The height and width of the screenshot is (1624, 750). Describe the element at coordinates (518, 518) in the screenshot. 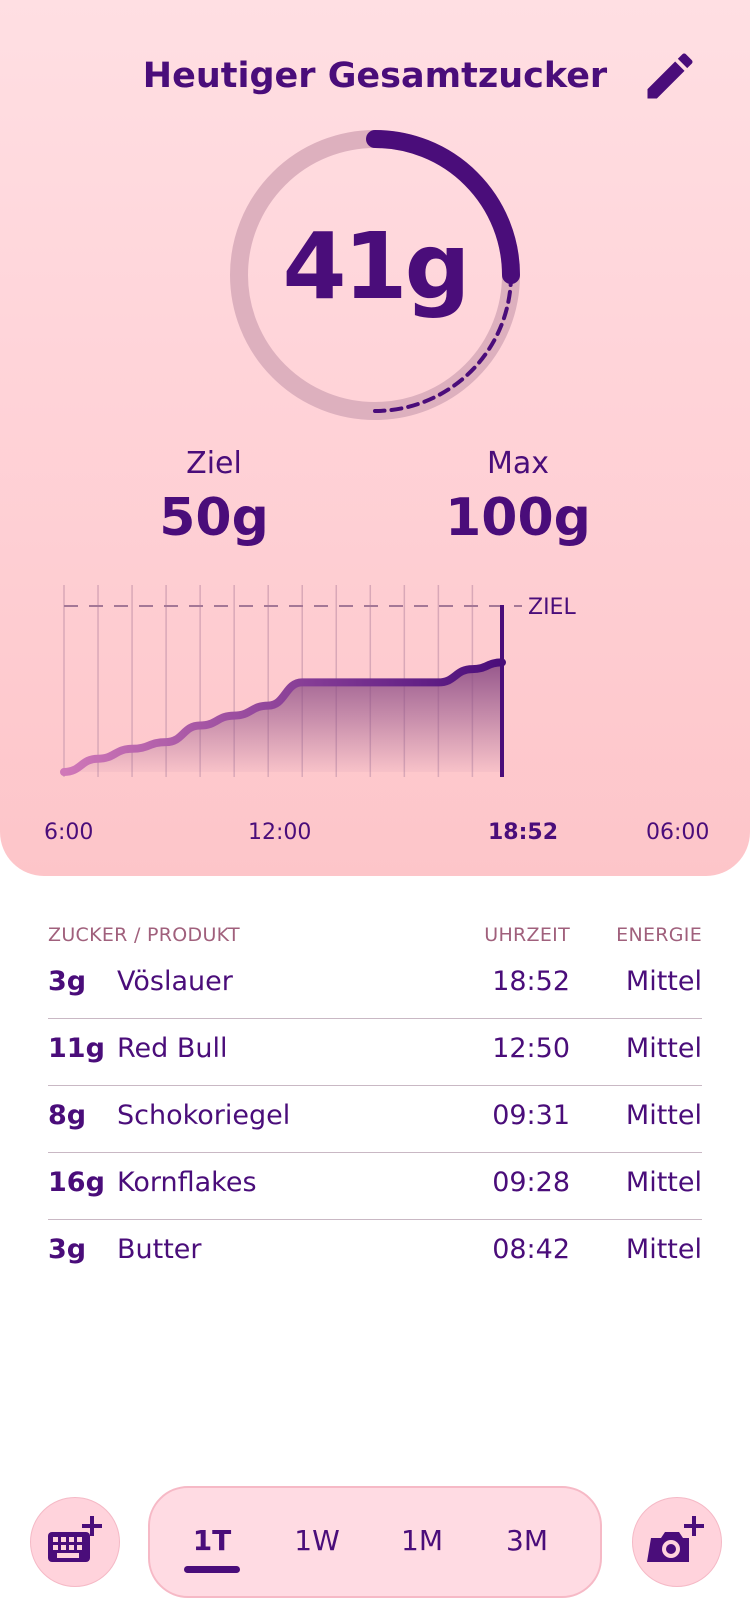

I see `max-value: 100g` at that location.